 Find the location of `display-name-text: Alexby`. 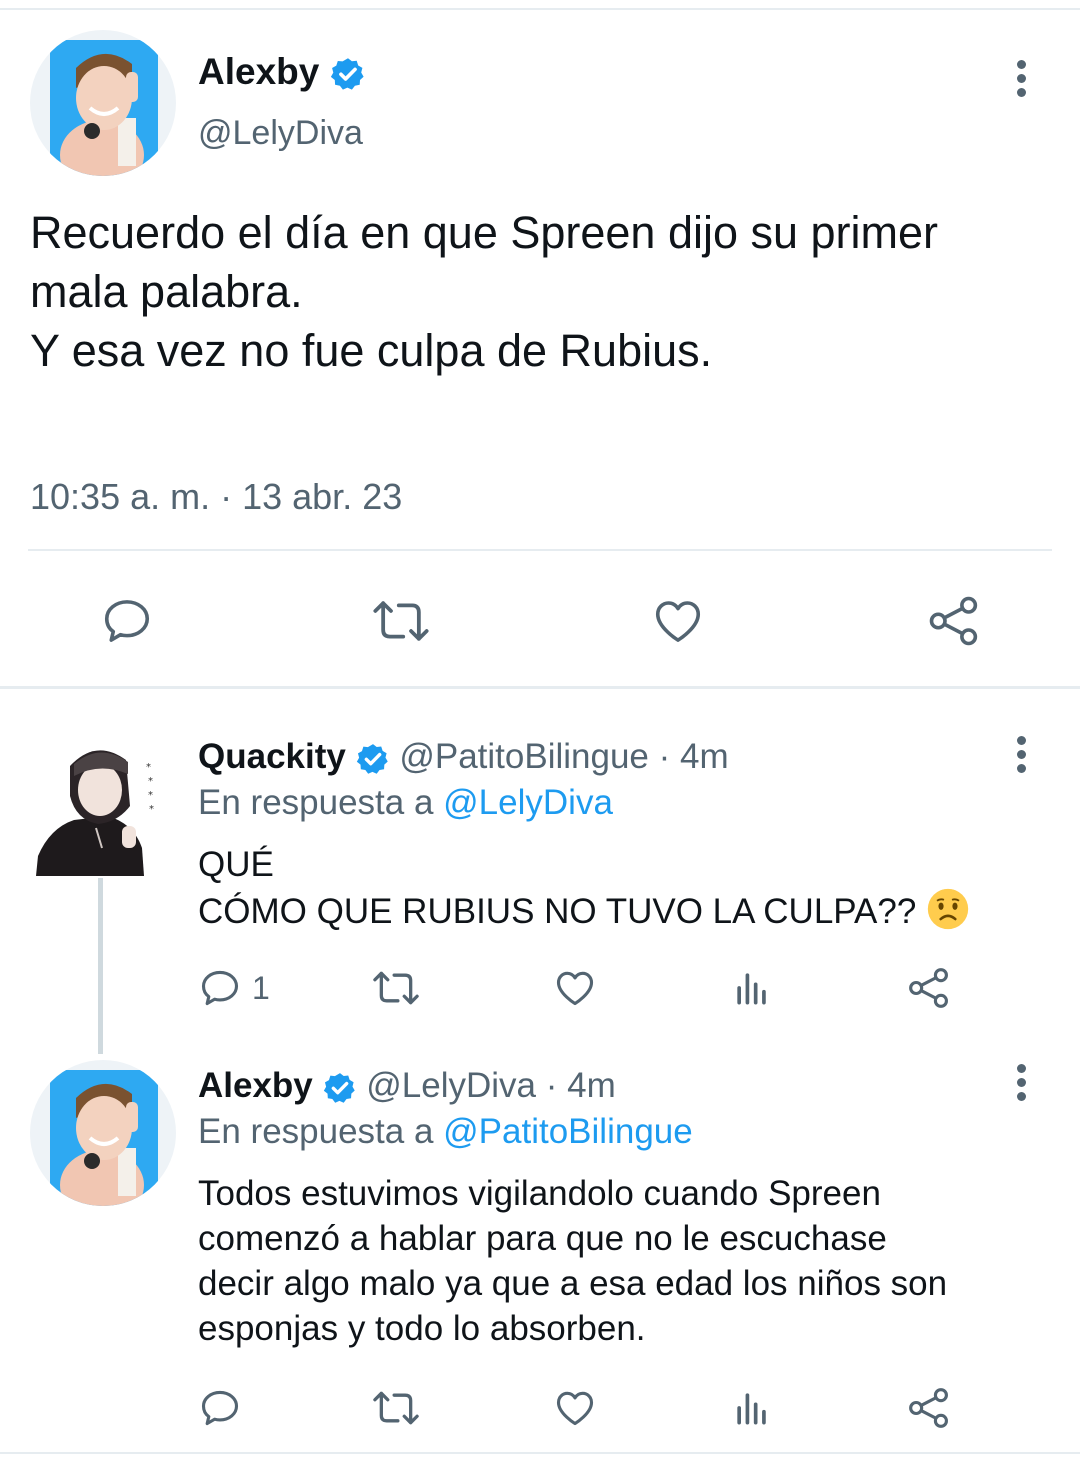

display-name-text: Alexby is located at coordinates (258, 71).